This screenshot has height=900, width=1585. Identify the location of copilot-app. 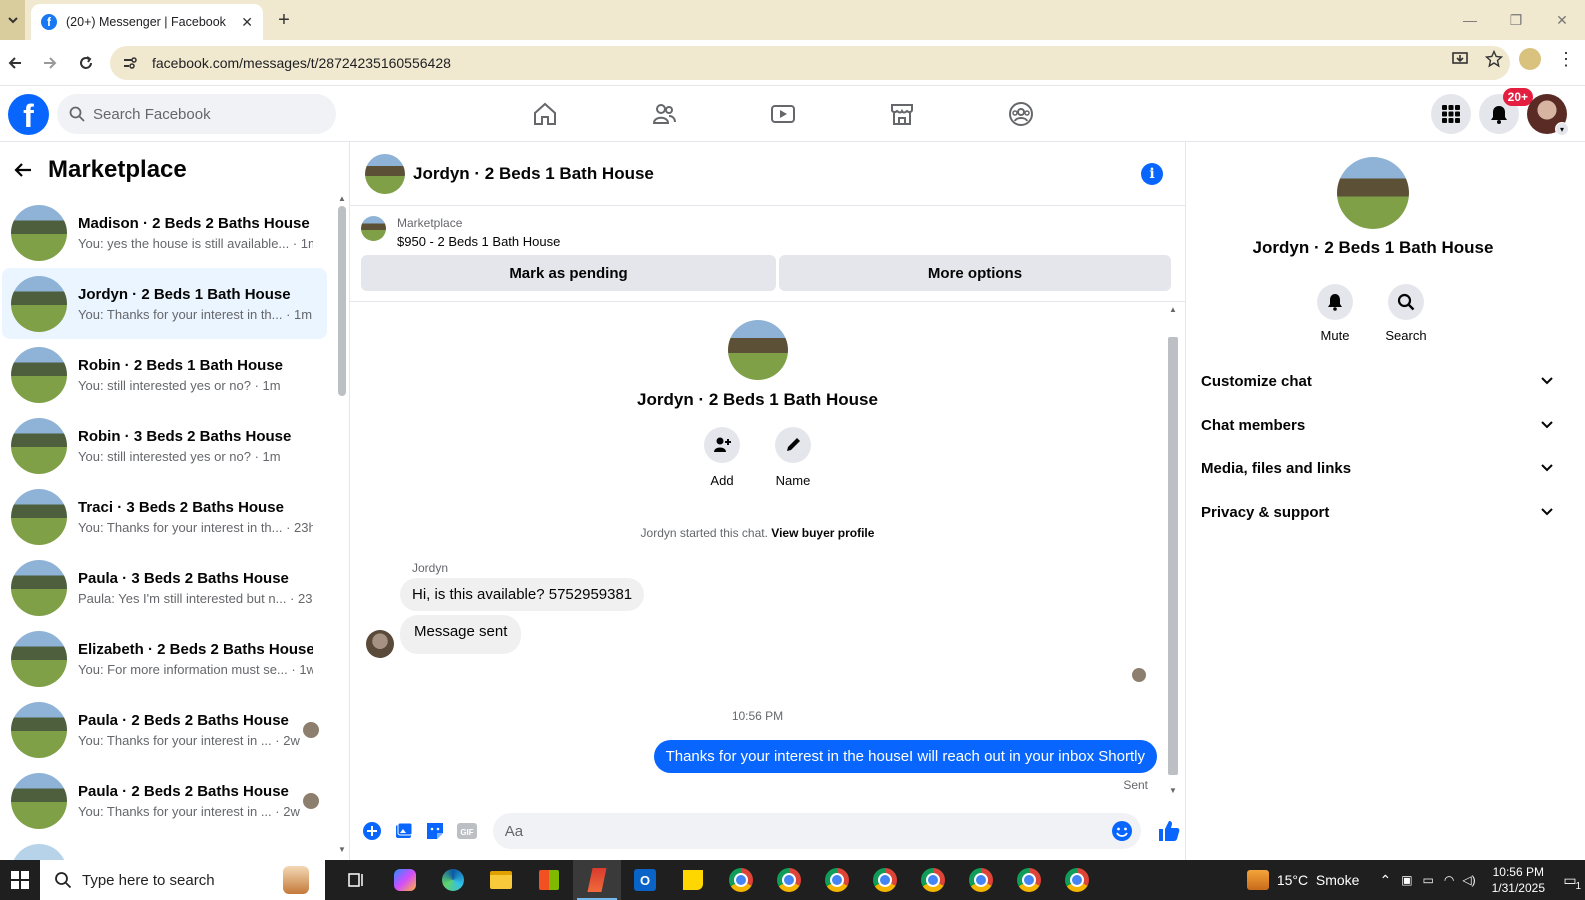
(405, 880).